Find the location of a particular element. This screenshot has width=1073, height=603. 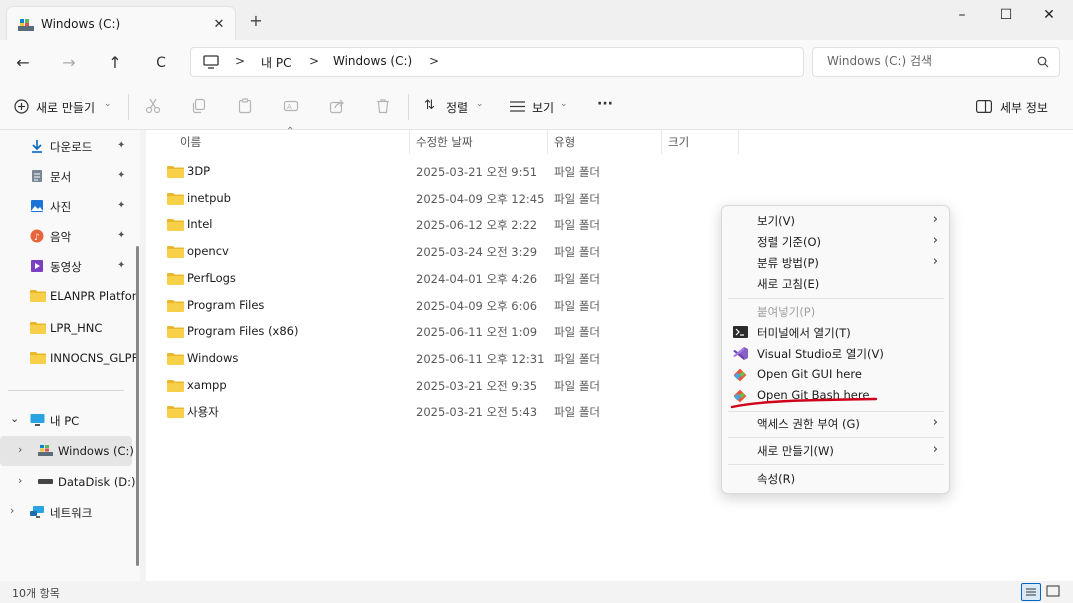

table-row: Windows 2025-06-11 오후 12:31 파일 폴더 is located at coordinates (426, 358).